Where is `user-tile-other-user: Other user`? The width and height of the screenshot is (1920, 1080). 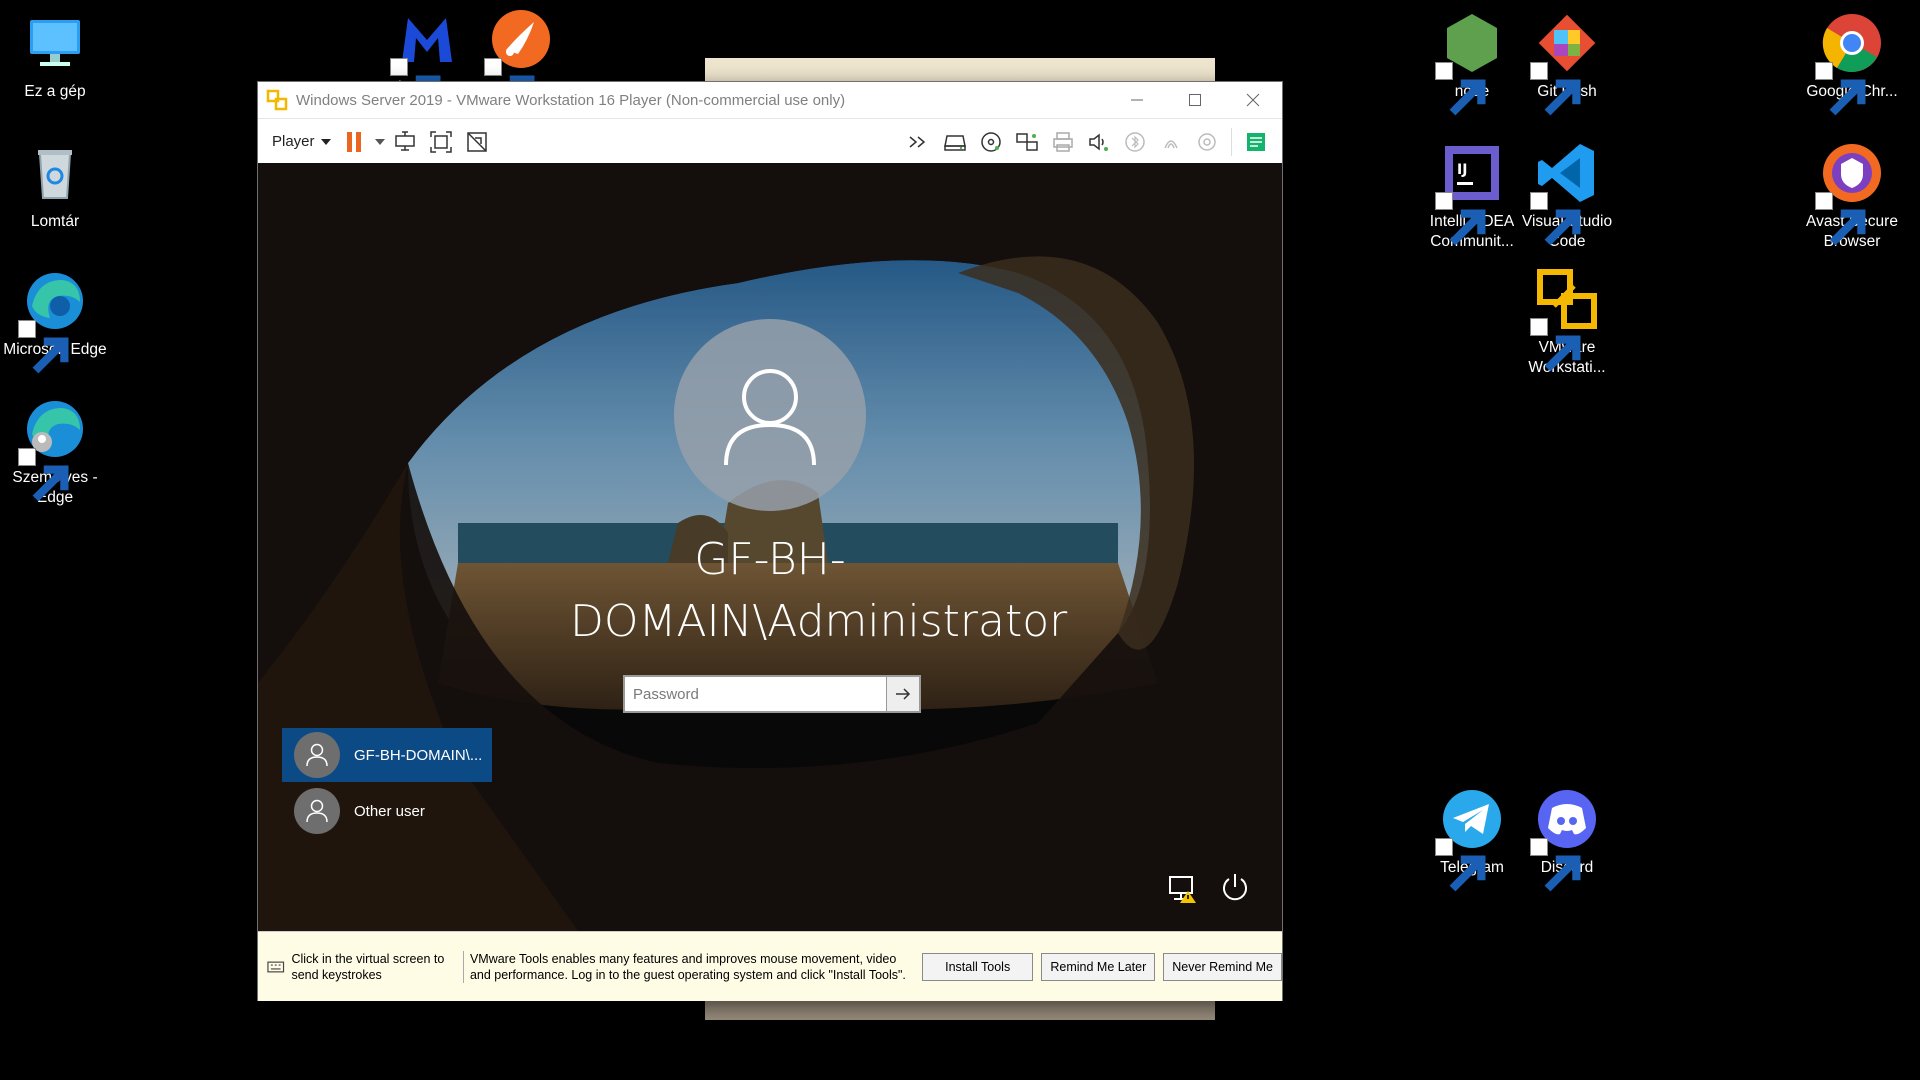
user-tile-other-user: Other user is located at coordinates (387, 811).